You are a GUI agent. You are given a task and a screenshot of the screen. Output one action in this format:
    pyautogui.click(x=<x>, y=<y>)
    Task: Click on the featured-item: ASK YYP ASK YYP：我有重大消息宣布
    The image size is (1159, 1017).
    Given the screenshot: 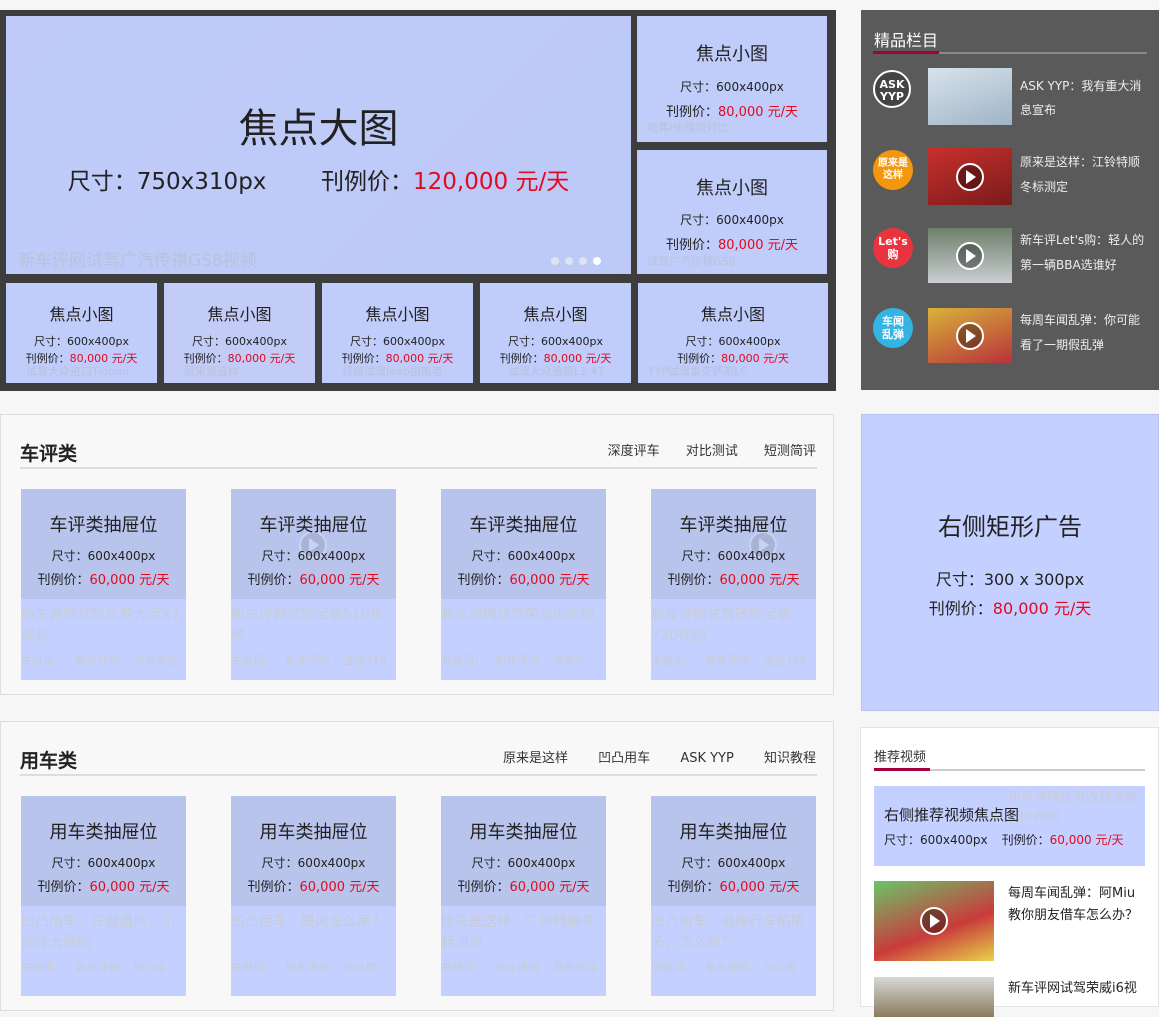 What is the action you would take?
    pyautogui.click(x=1013, y=97)
    